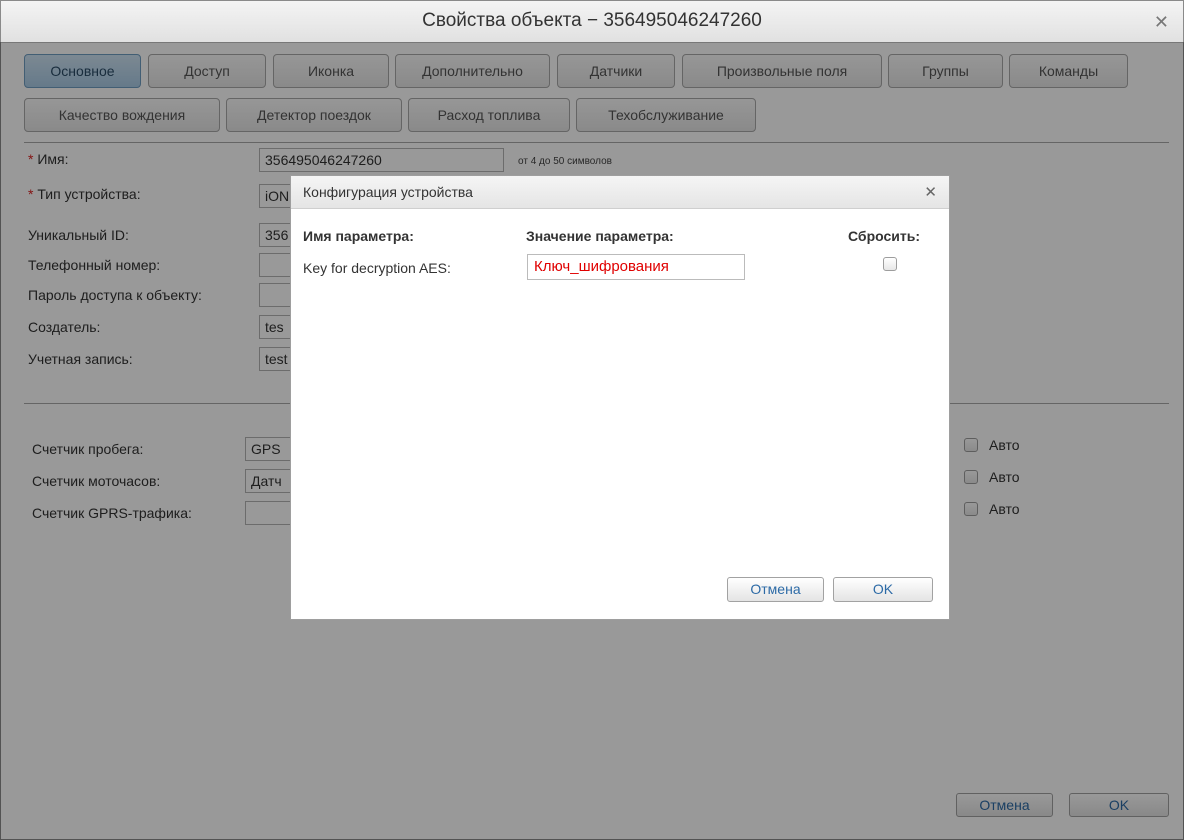 The width and height of the screenshot is (1184, 840). What do you see at coordinates (930, 192) in the screenshot?
I see `dialog-close-icon: ✕` at bounding box center [930, 192].